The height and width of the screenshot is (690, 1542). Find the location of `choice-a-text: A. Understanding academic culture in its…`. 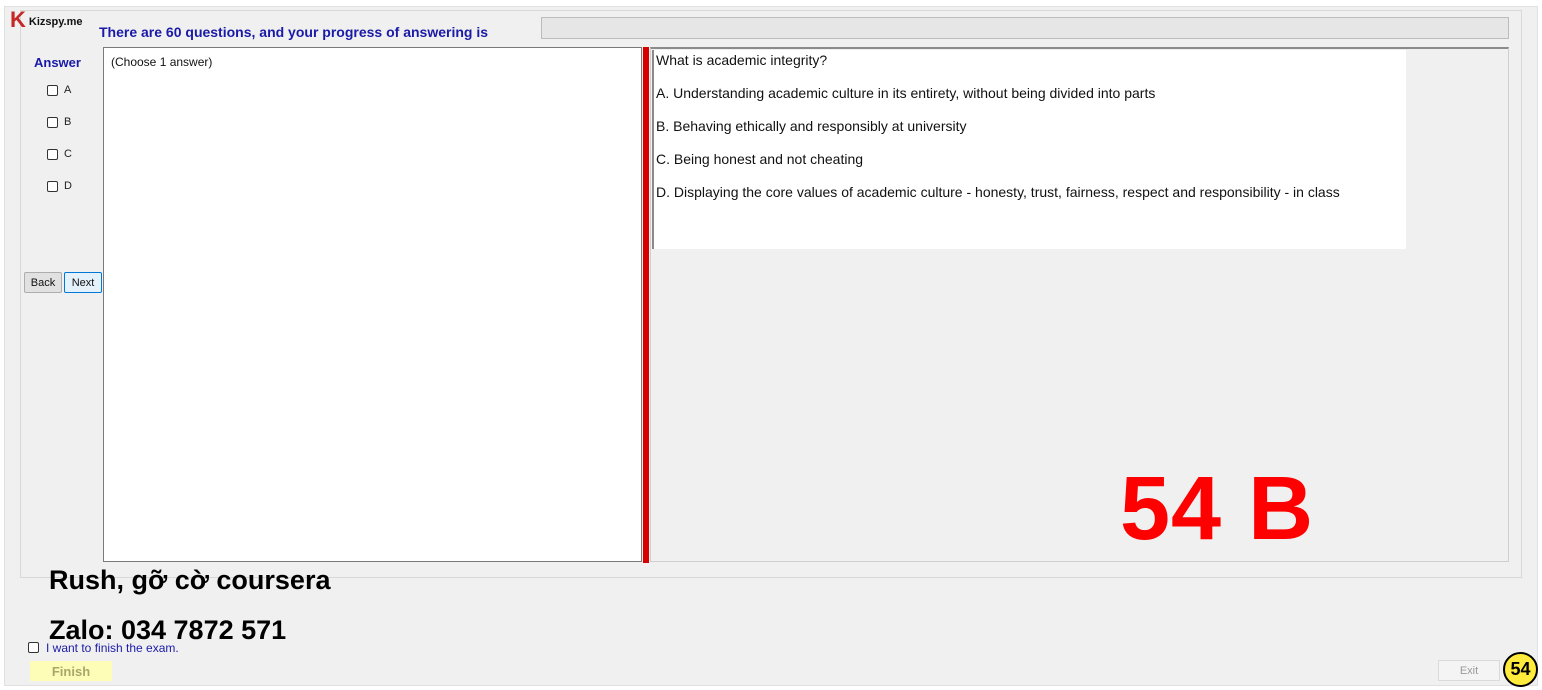

choice-a-text: A. Understanding academic culture in its… is located at coordinates (906, 93).